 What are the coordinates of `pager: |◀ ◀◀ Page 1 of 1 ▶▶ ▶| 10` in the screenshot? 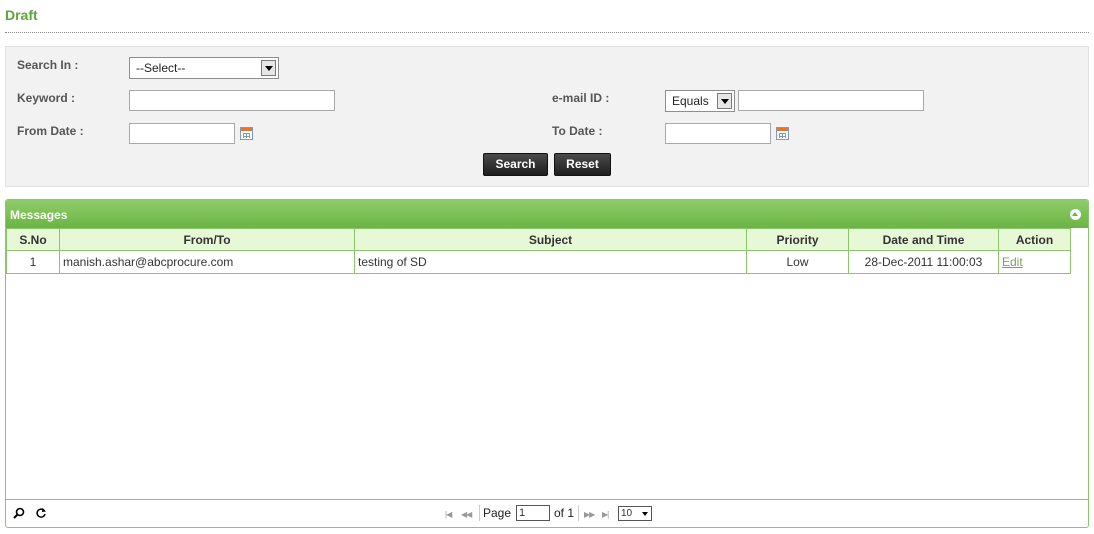 It's located at (547, 513).